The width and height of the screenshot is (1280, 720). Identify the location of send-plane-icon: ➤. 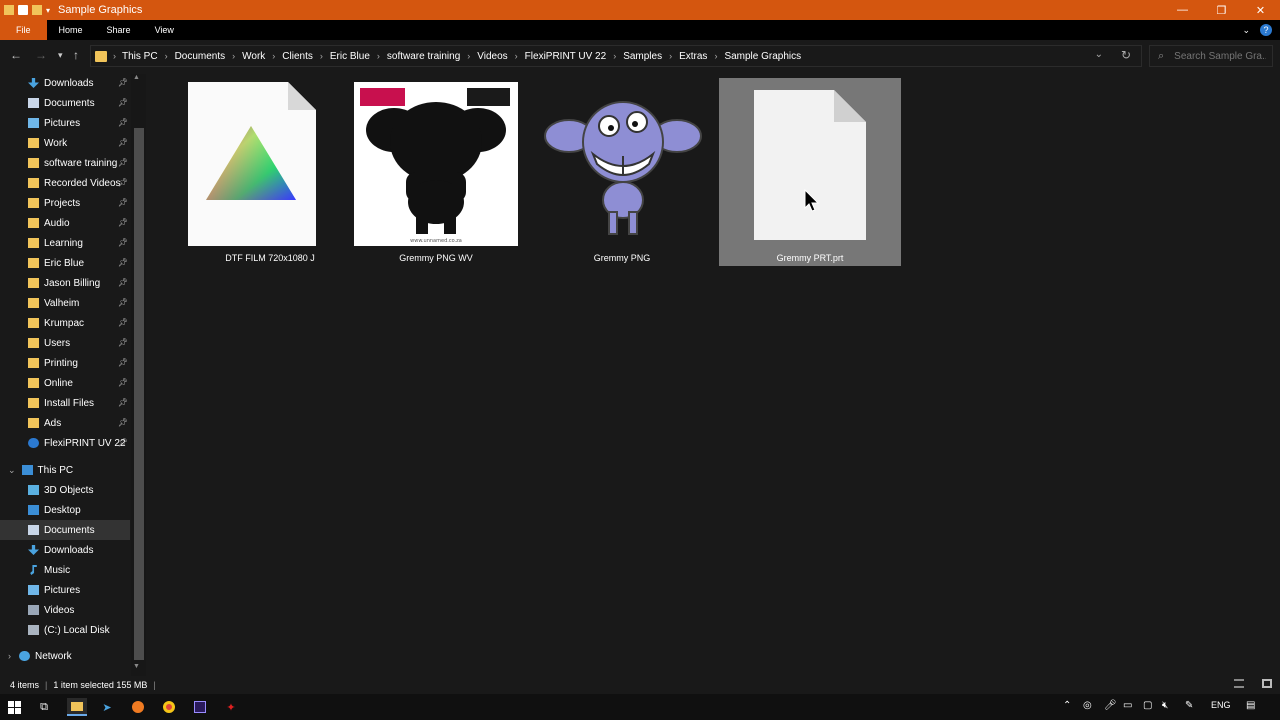
(107, 707).